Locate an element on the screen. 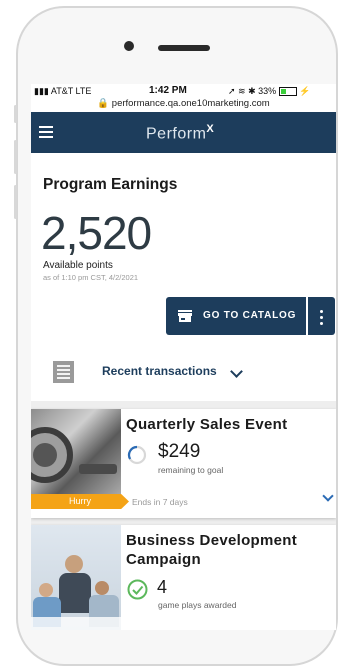  battery-percent: 33% is located at coordinates (267, 91).